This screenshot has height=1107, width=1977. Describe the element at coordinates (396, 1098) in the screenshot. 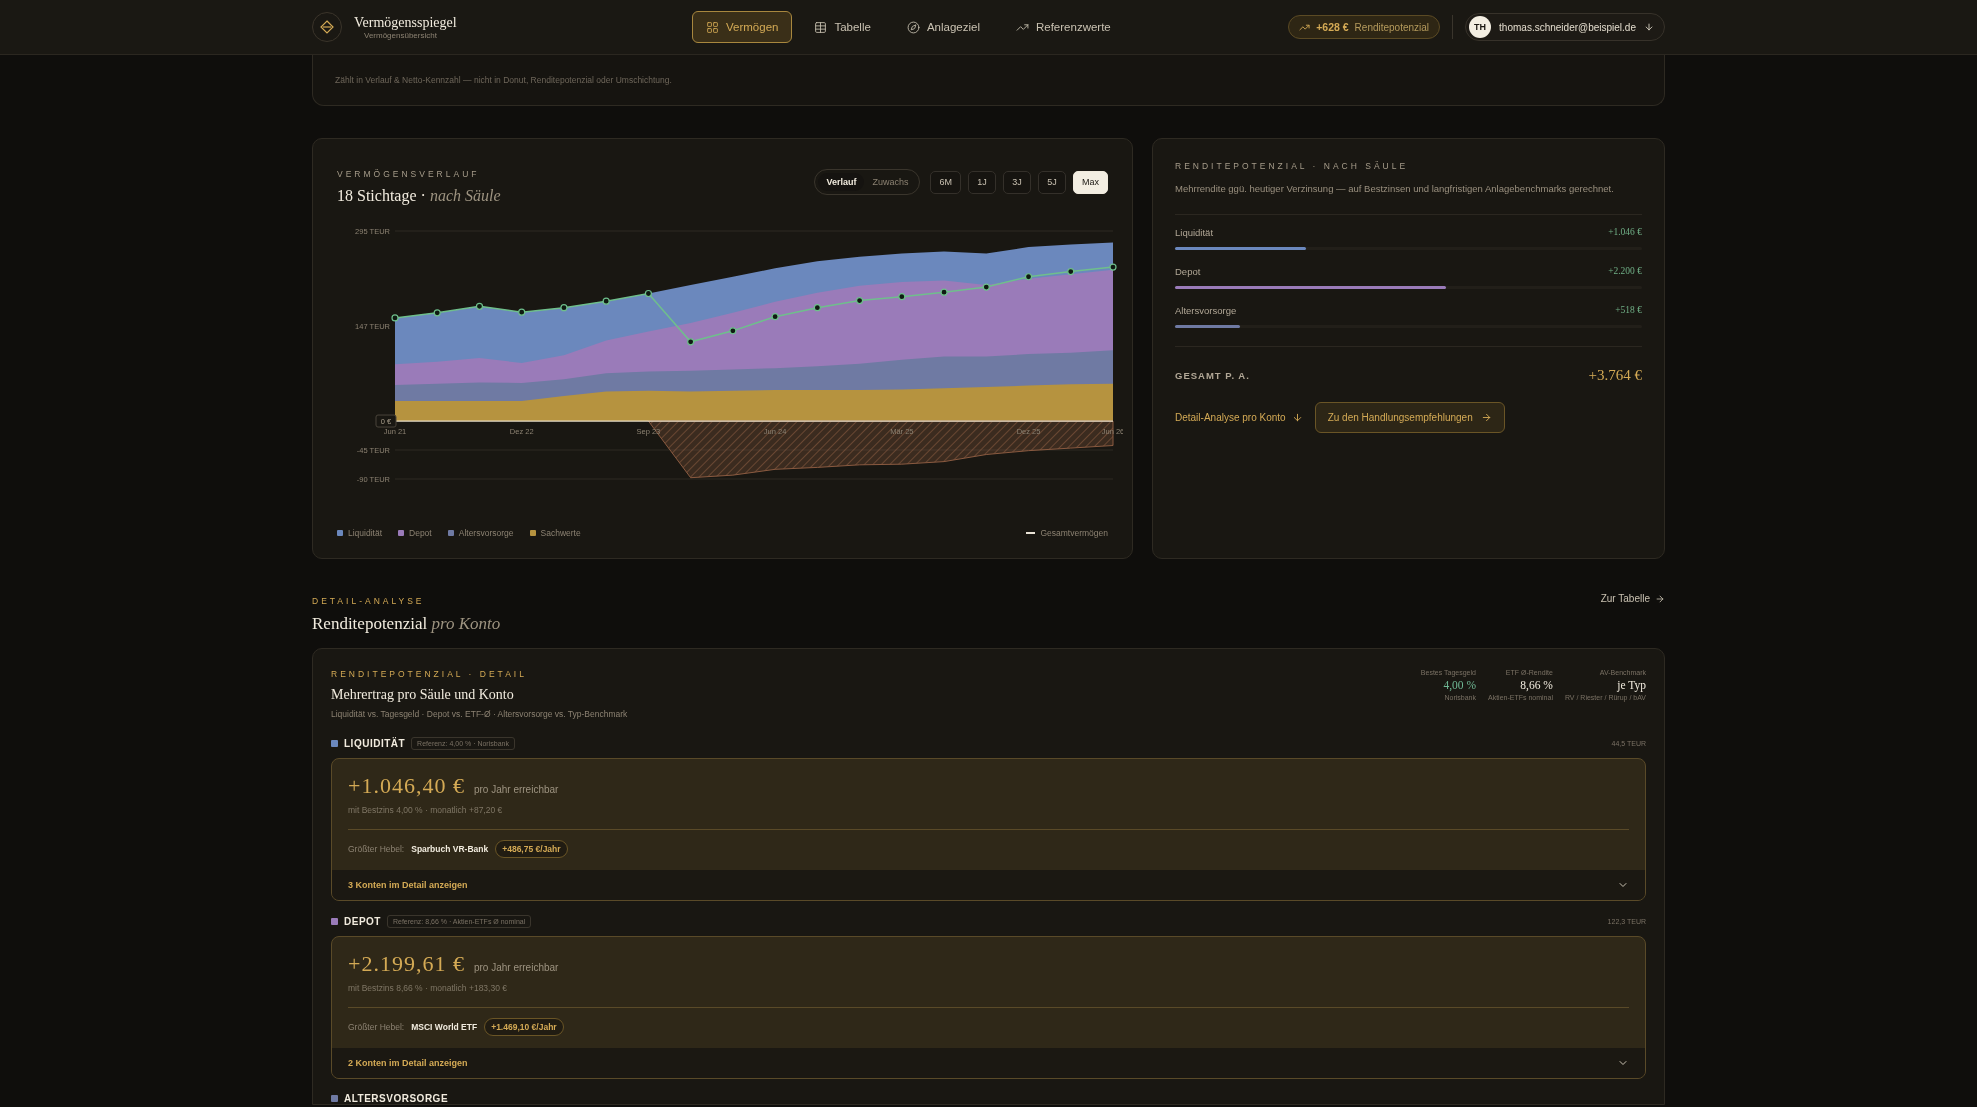

I see `pillar-name: ALTERSVORSORGE` at that location.